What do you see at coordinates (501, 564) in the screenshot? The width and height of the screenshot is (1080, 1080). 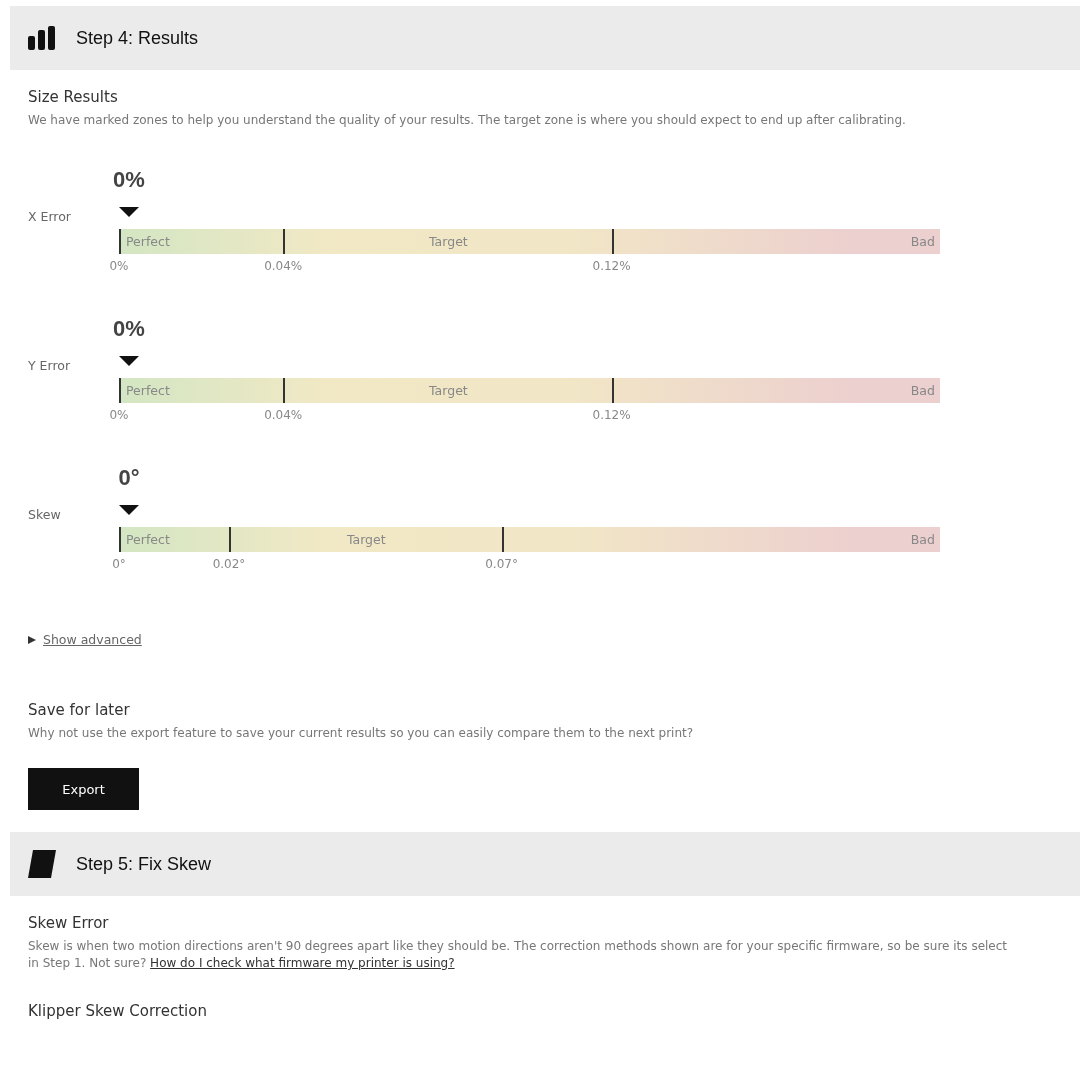 I see `tick-label: 0.07°` at bounding box center [501, 564].